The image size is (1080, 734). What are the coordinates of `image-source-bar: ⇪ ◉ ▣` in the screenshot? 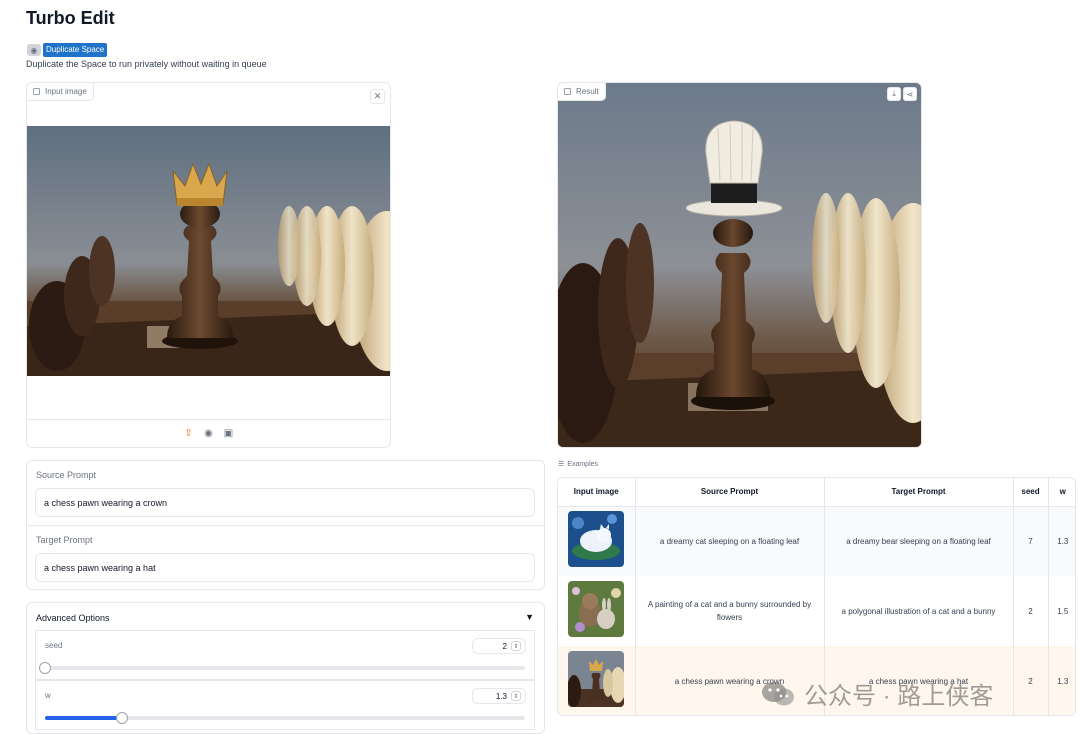 It's located at (208, 433).